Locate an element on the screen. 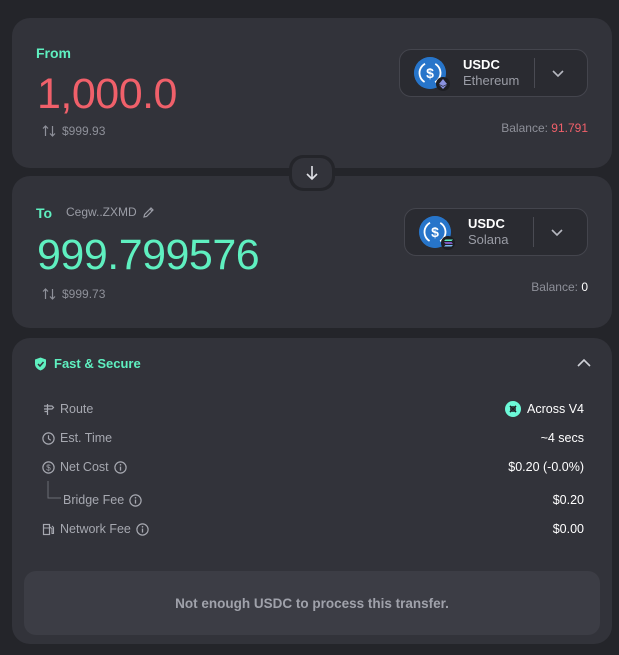 Image resolution: width=619 pixels, height=655 pixels. net-cost-value: $0.20 (-0.0%) is located at coordinates (546, 467).